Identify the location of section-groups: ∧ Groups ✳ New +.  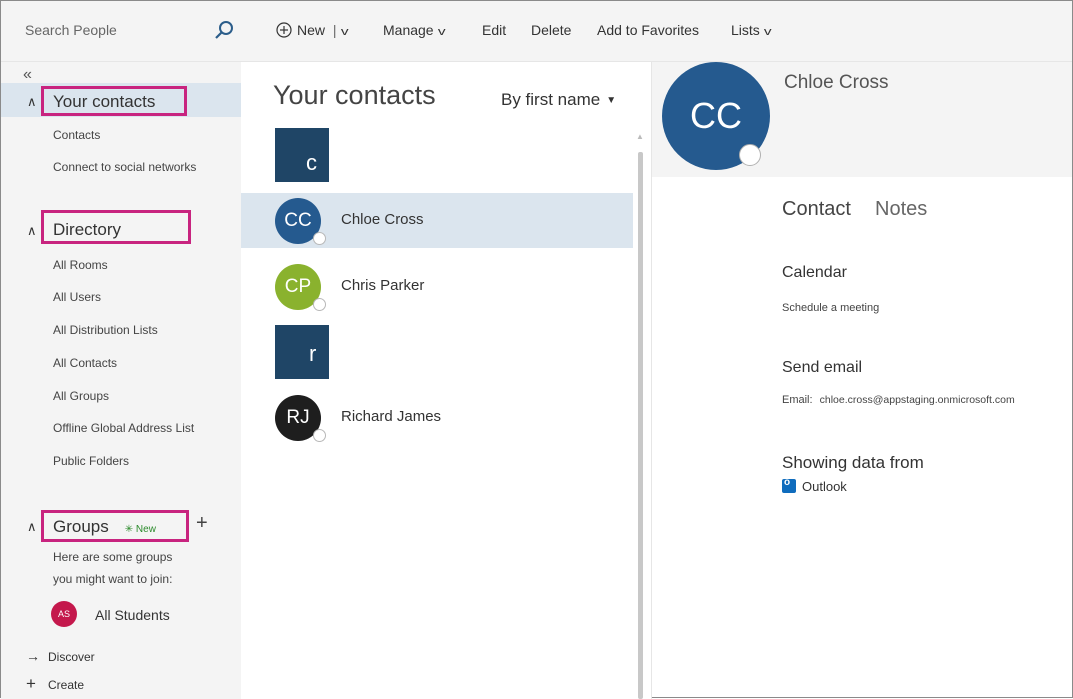
(121, 525).